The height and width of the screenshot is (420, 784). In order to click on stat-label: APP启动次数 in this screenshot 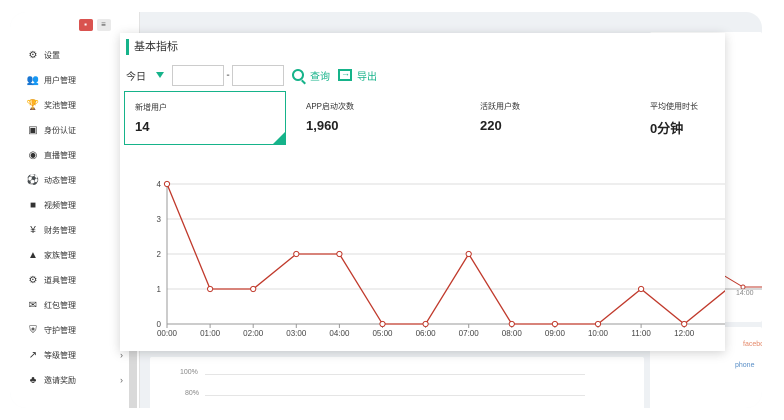, I will do `click(330, 106)`.